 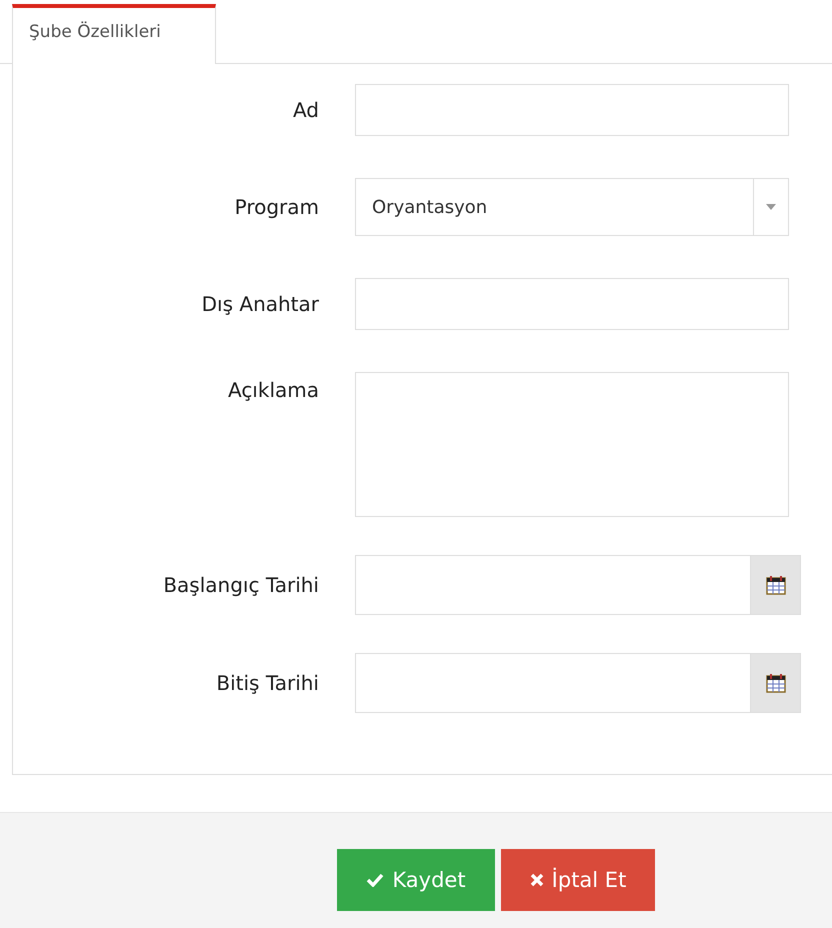 What do you see at coordinates (572, 444) in the screenshot?
I see `textarea-field` at bounding box center [572, 444].